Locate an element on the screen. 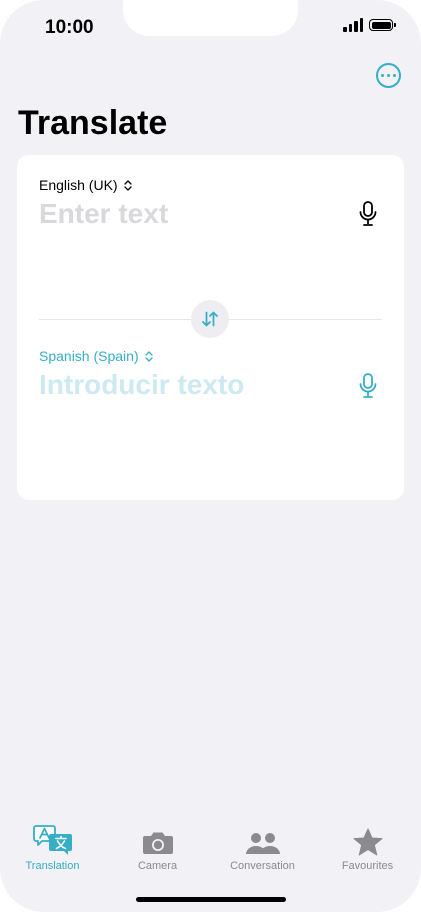 Image resolution: width=421 pixels, height=912 pixels. status-indicators is located at coordinates (369, 25).